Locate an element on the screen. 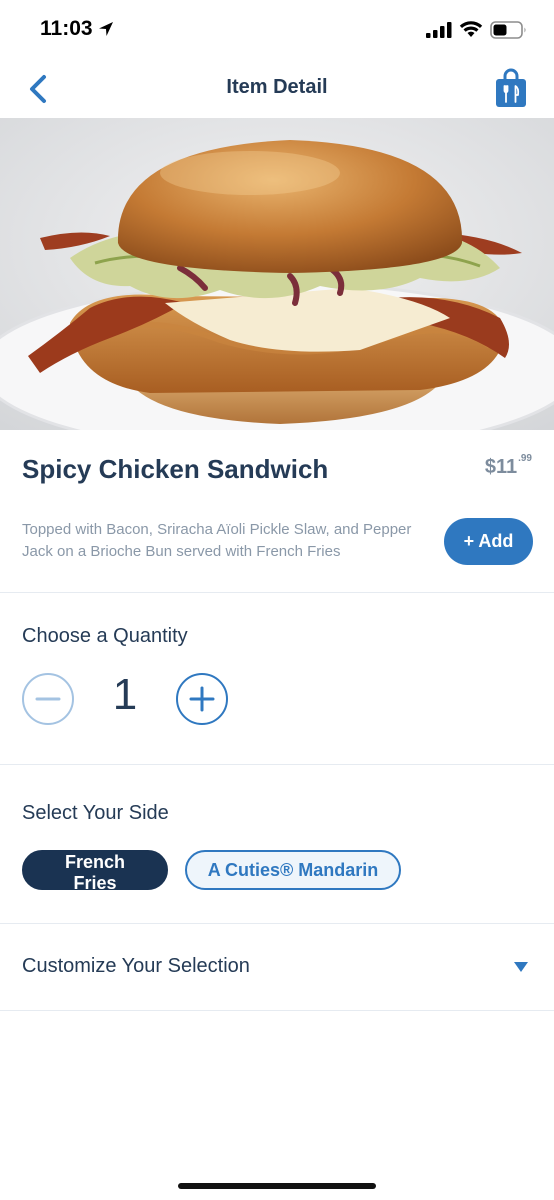 This screenshot has height=1200, width=554. side-option-mandarin: A Cuties® Mandarin is located at coordinates (293, 870).